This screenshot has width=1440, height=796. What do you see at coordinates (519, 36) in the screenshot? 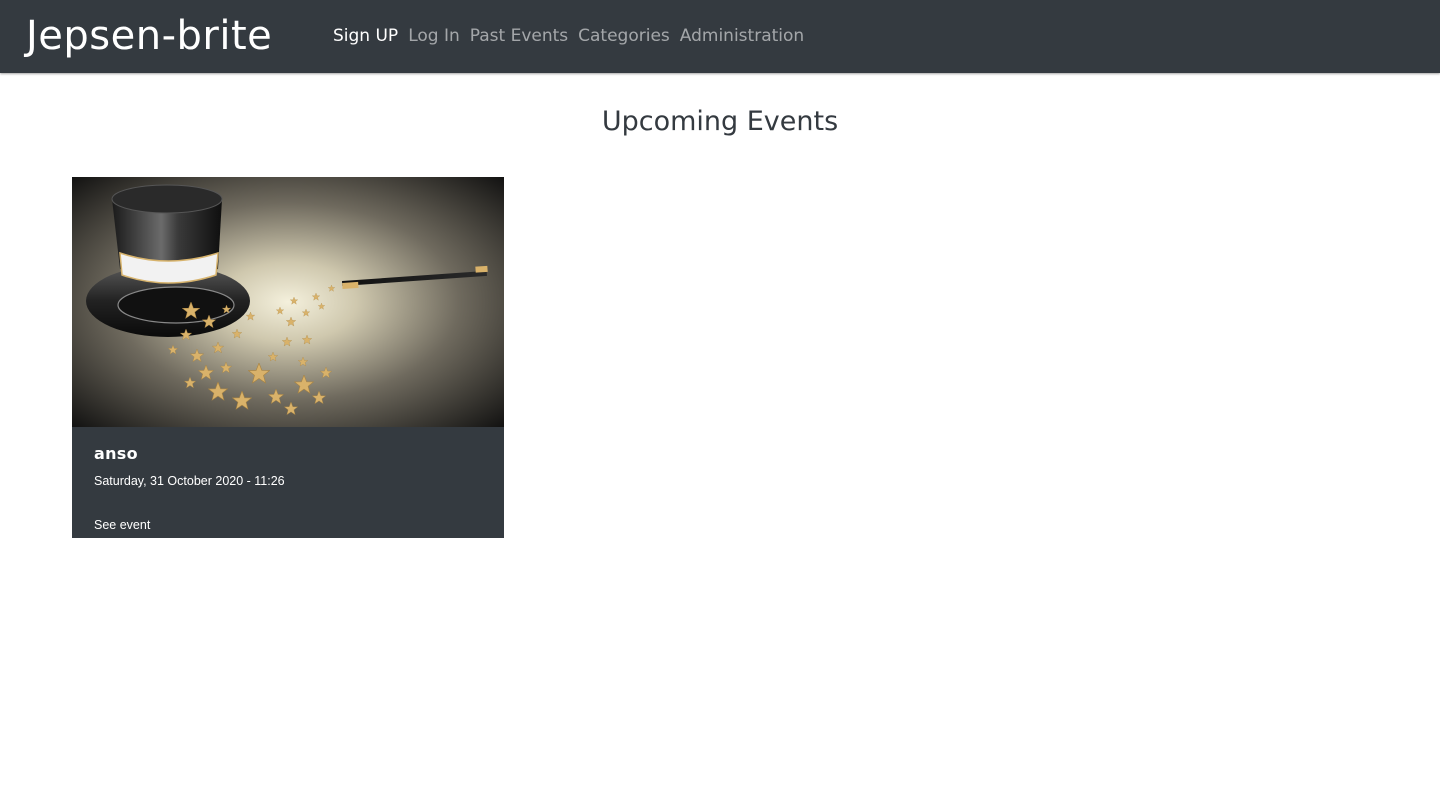
I see `nav-link-past-events: Past Events` at bounding box center [519, 36].